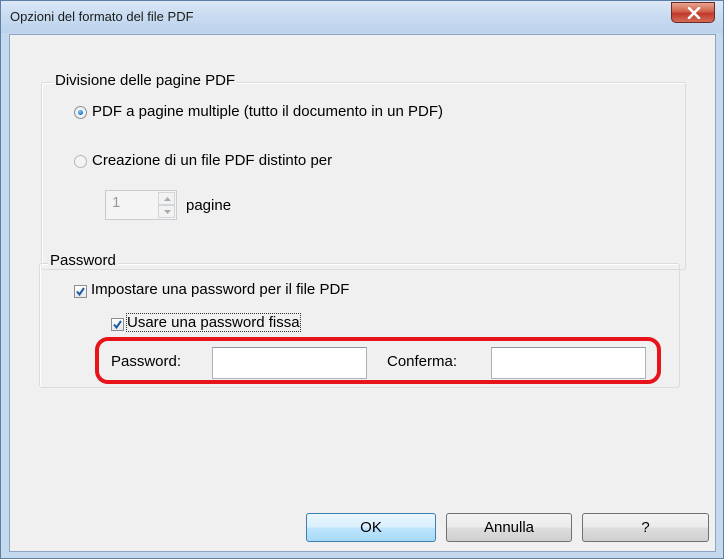 The image size is (724, 559). Describe the element at coordinates (371, 527) in the screenshot. I see `ok-button: OK` at that location.